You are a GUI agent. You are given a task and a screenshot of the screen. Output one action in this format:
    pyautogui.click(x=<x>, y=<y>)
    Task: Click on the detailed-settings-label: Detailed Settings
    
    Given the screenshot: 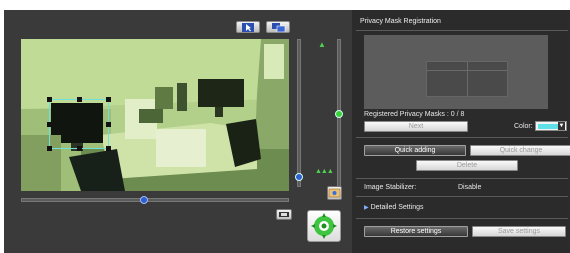 What is the action you would take?
    pyautogui.click(x=397, y=207)
    